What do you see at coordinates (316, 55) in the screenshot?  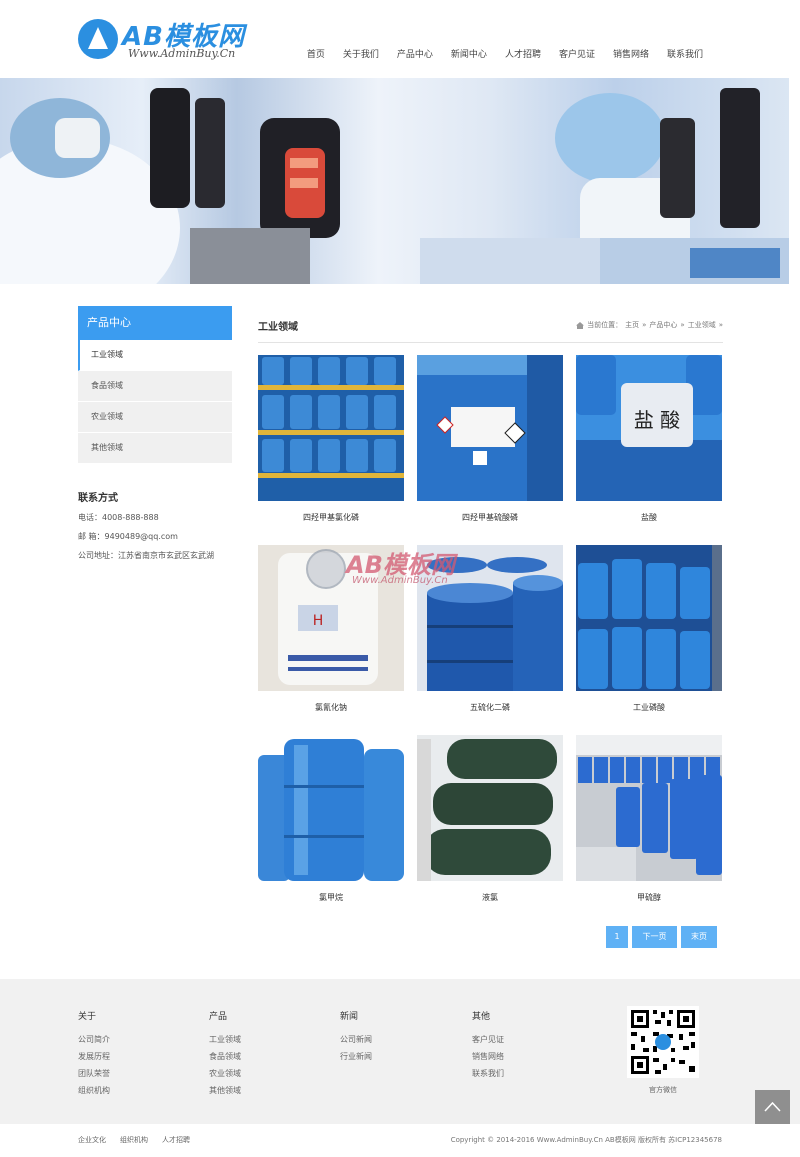 I see `nav-home: 首页` at bounding box center [316, 55].